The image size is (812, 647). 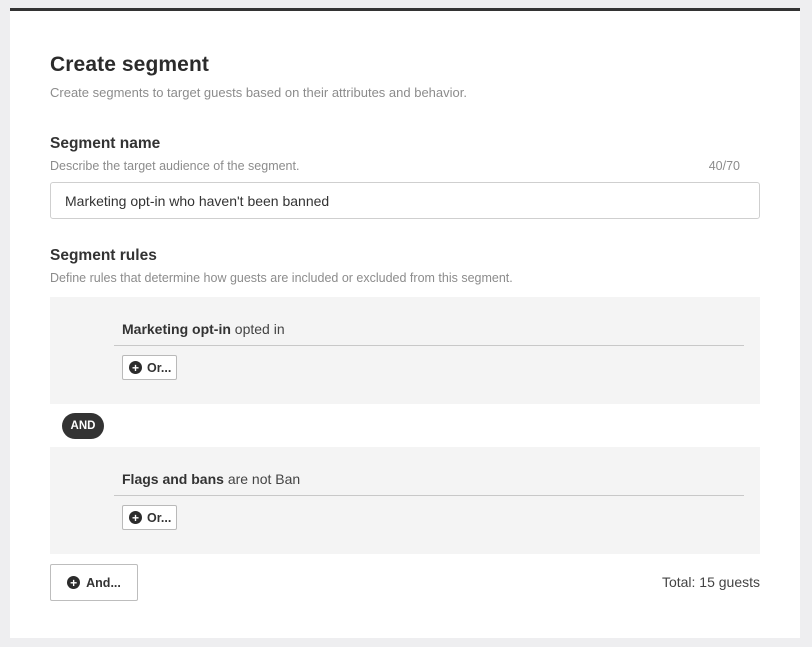 I want to click on and-connector-badge: AND, so click(x=83, y=426).